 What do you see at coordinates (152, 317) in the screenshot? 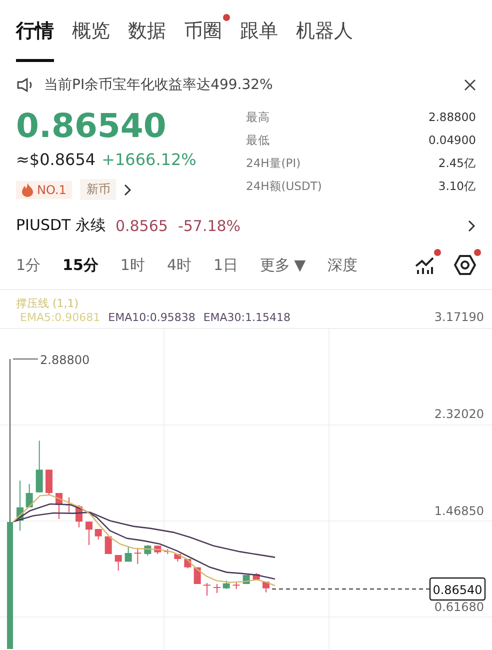
I see `ema-value: EMA10:0.95838` at bounding box center [152, 317].